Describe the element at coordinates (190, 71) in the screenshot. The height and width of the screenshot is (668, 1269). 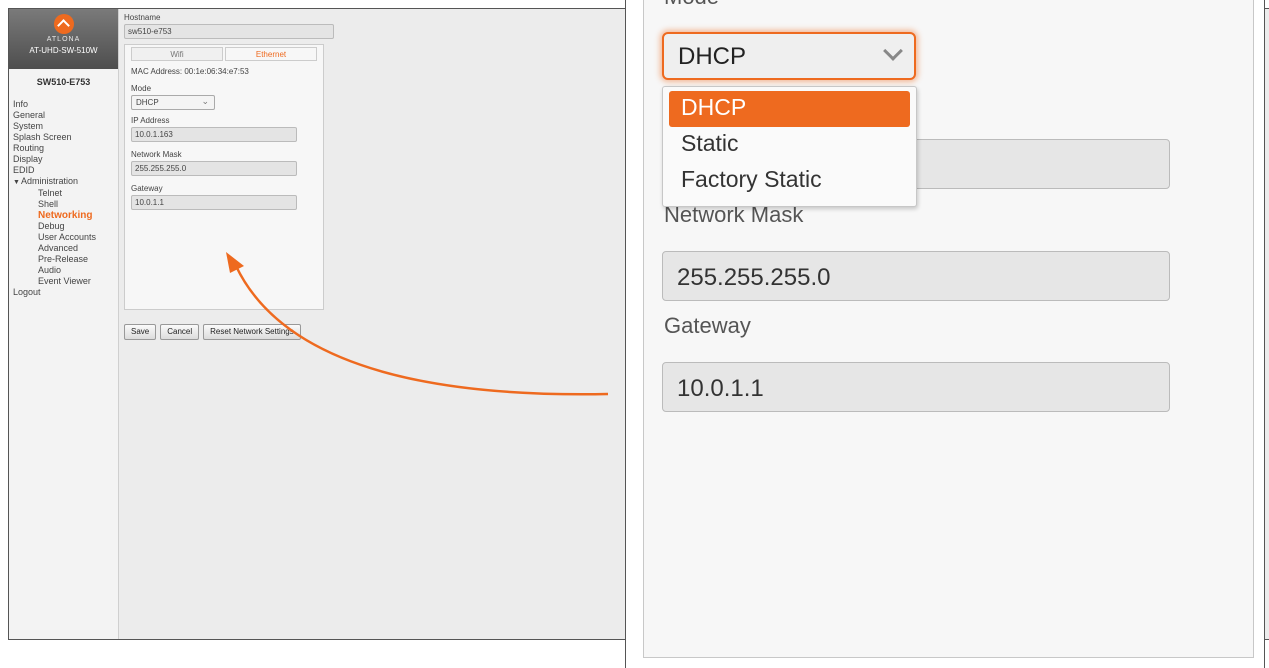
I see `mac-address: MAC Address: 00:1e:06:34:e7:53` at that location.